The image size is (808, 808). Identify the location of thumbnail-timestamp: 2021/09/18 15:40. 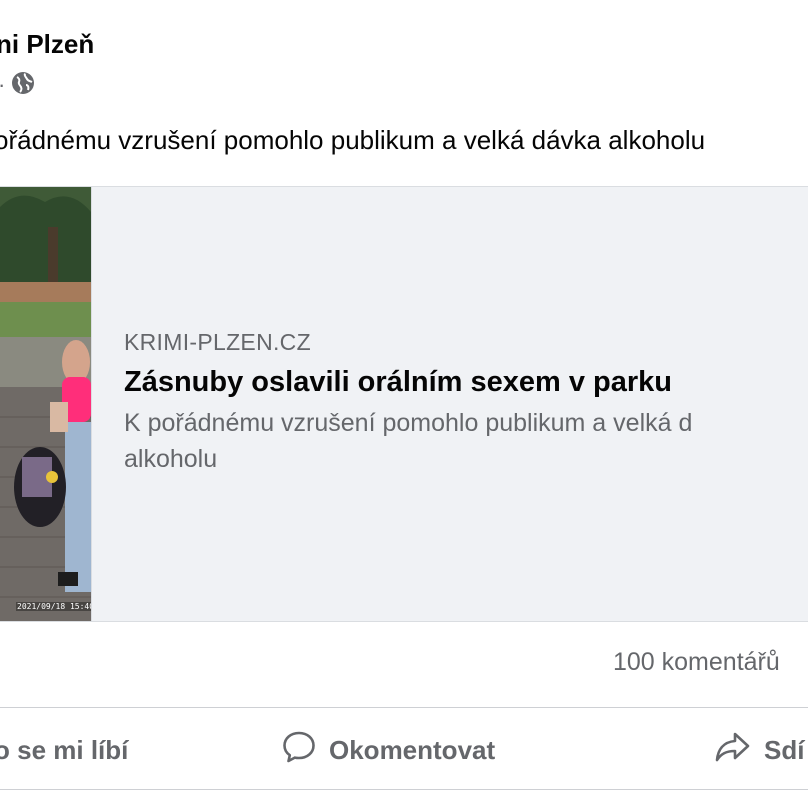
(53, 606).